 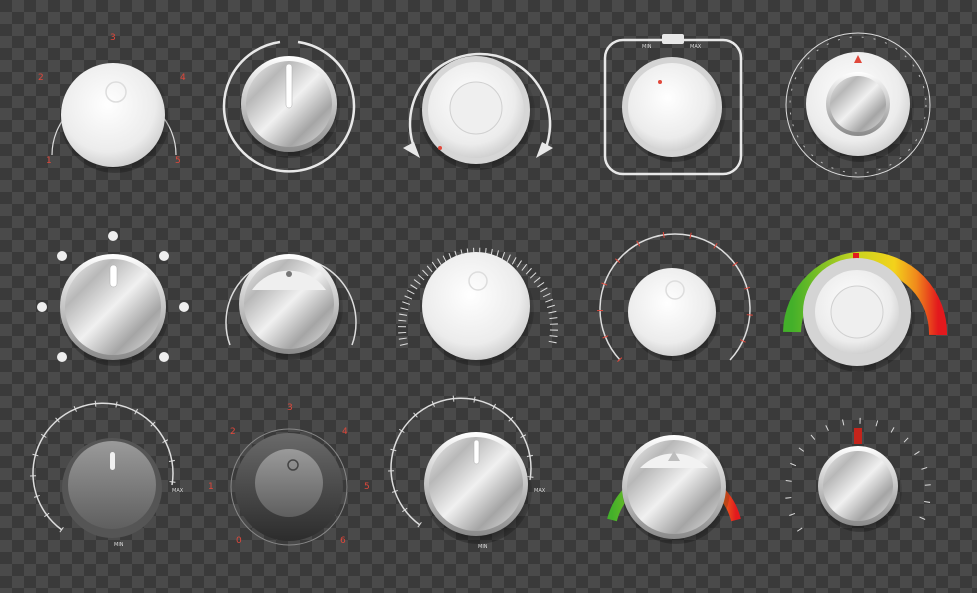 What do you see at coordinates (858, 436) in the screenshot?
I see `position-marker` at bounding box center [858, 436].